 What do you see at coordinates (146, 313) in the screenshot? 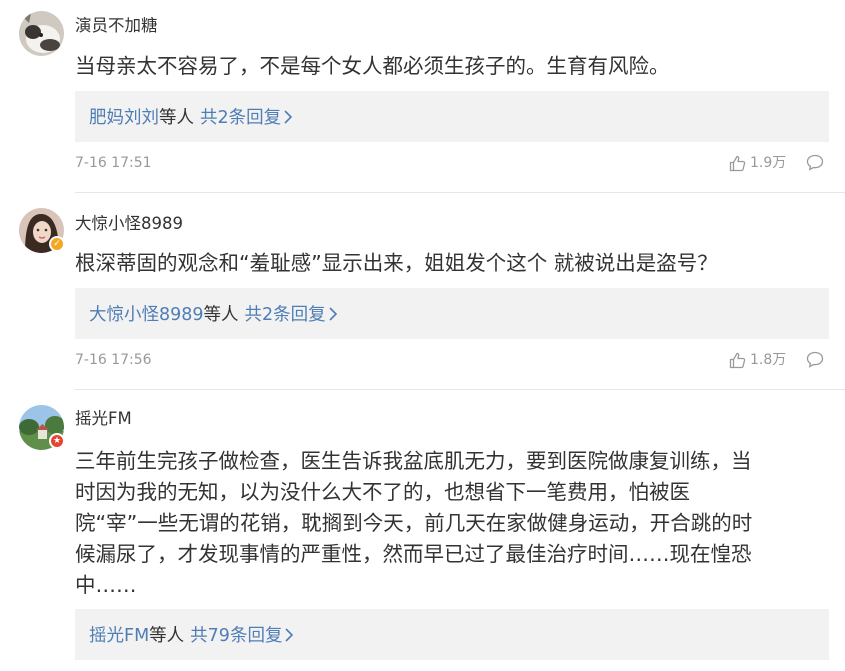
I see `reply-users: 大惊小怪8989` at bounding box center [146, 313].